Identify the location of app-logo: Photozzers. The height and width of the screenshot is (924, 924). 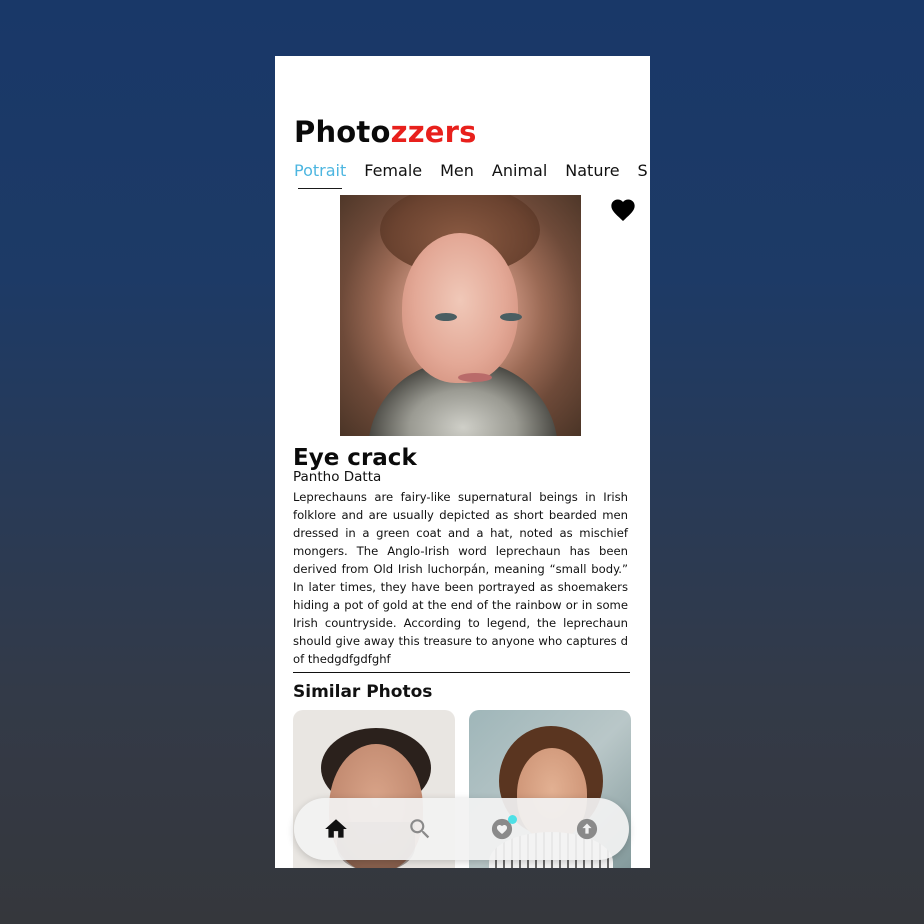
(385, 132).